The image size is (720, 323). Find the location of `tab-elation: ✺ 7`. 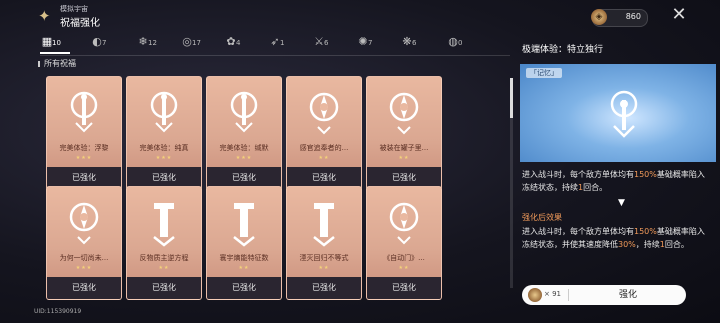

tab-elation: ✺ 7 is located at coordinates (376, 43).